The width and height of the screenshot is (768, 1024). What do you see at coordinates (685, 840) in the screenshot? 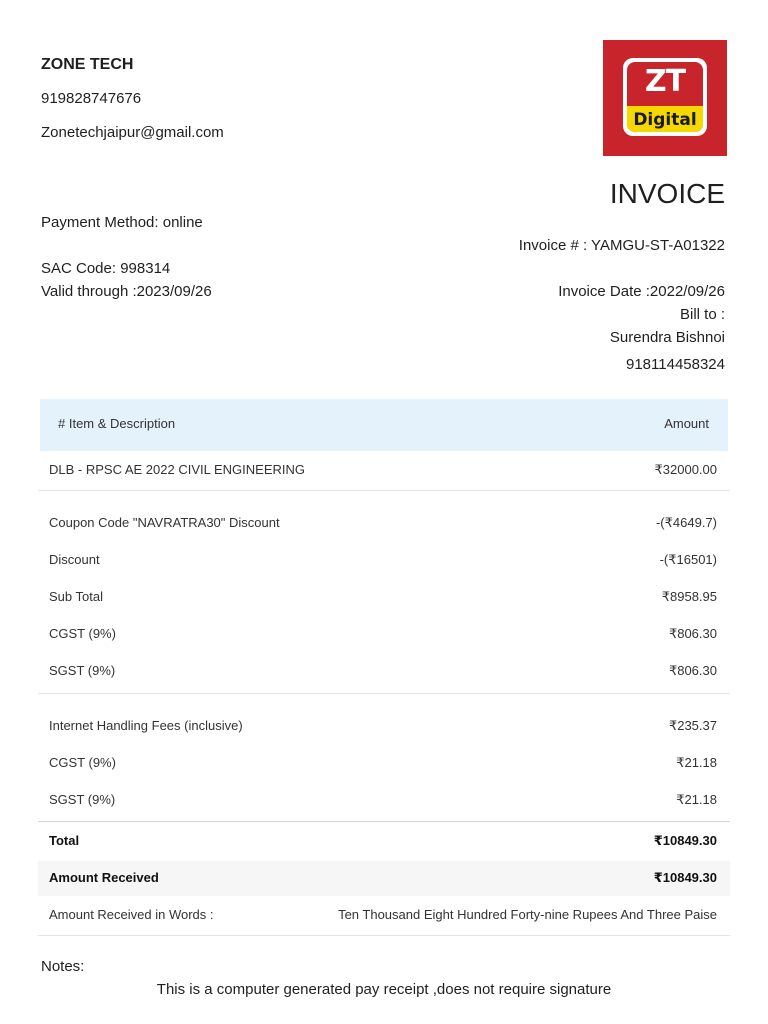
I see `total-amount: ₹10849.30` at bounding box center [685, 840].